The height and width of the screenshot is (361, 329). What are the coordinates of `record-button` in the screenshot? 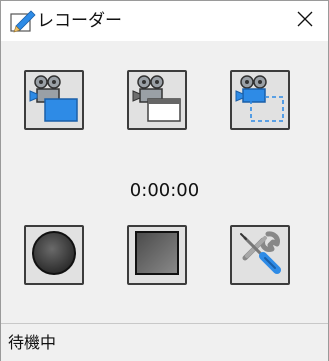 It's located at (54, 255).